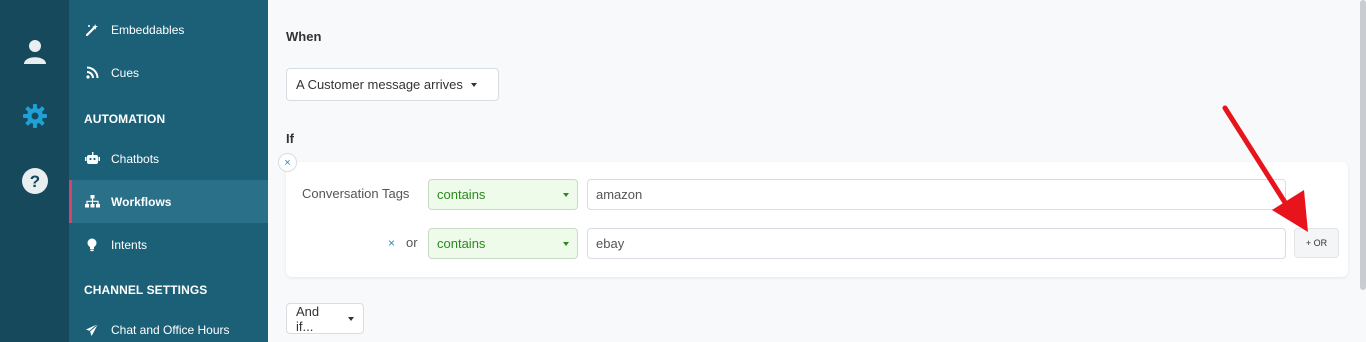 The image size is (1366, 342). I want to click on sidebar-item-chat-and-office-hours: Chat and Office Hours, so click(168, 325).